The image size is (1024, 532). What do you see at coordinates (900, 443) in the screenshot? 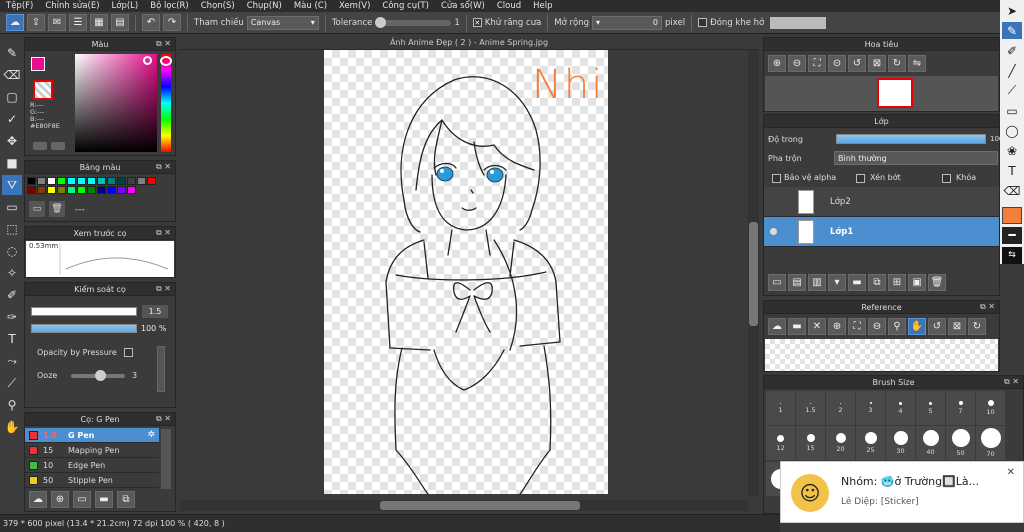
I see `brush-size-cell: 30` at bounding box center [900, 443].